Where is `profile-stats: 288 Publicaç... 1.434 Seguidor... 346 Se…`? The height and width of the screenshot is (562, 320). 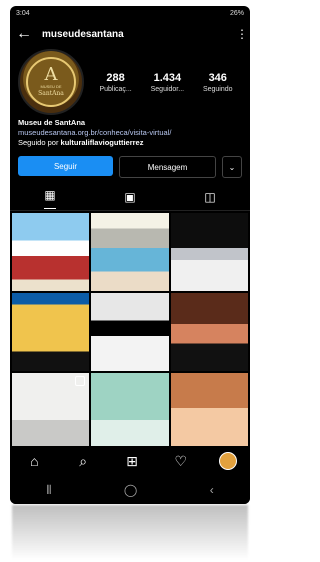
profile-stats: 288 Publicaç... 1.434 Seguidor... 346 Se… is located at coordinates (166, 82).